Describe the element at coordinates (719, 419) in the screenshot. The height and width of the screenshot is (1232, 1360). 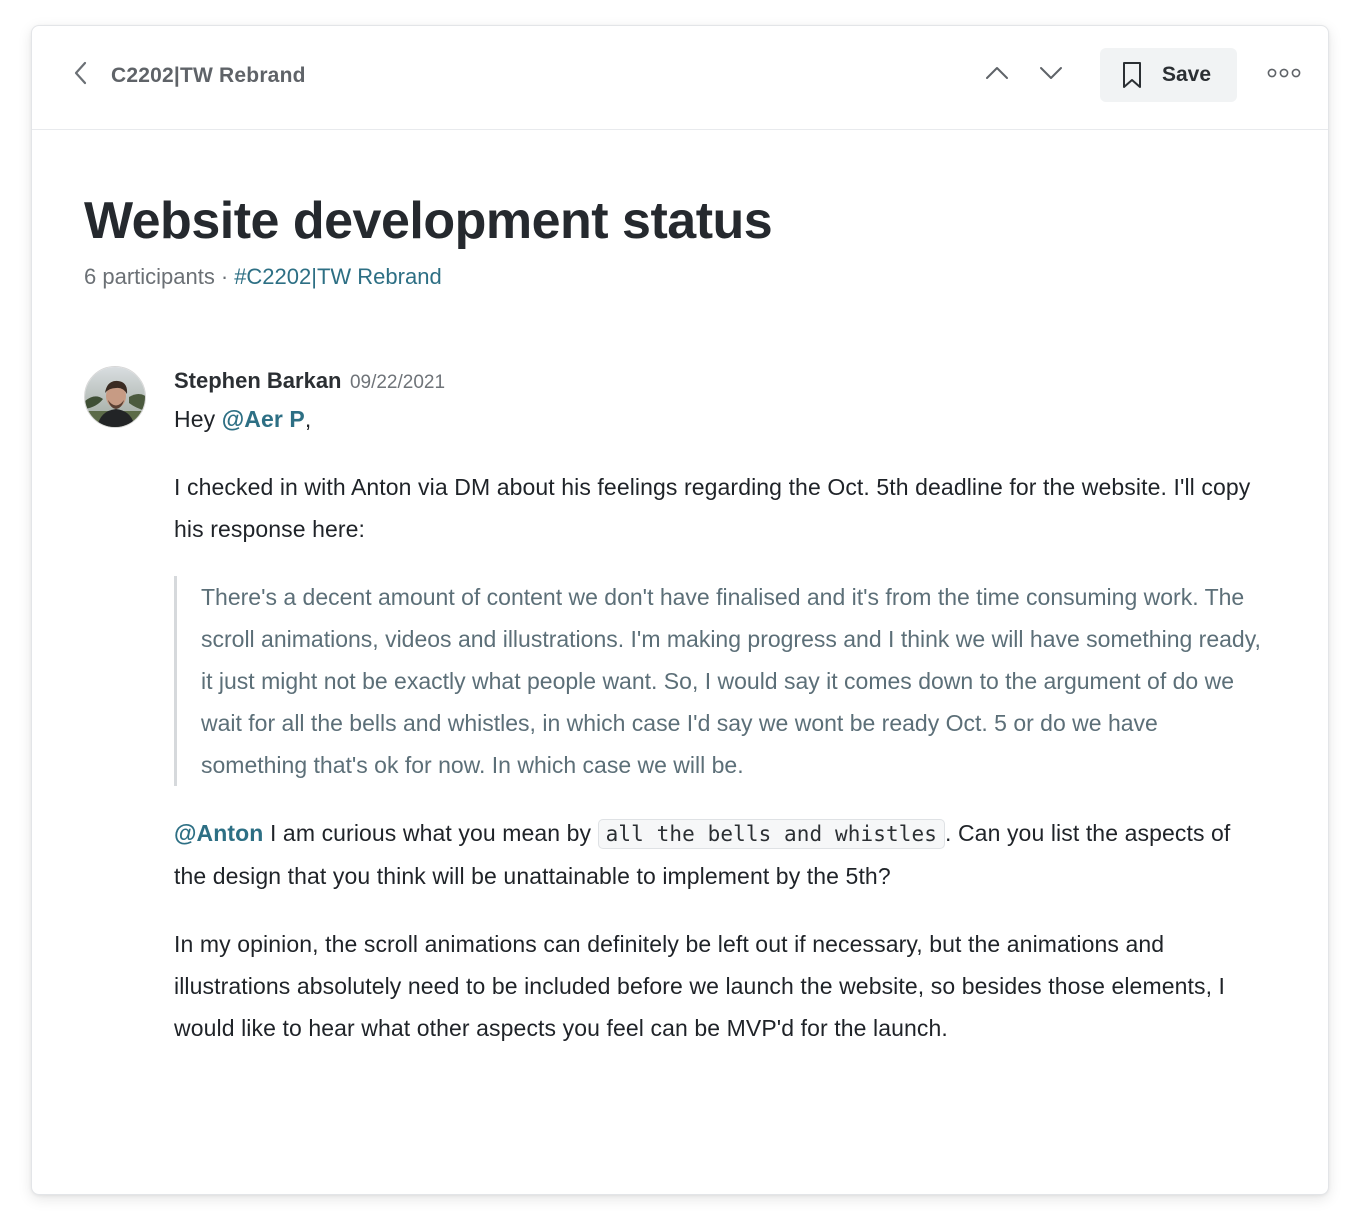
I see `greeting: Hey @Aer P,` at that location.